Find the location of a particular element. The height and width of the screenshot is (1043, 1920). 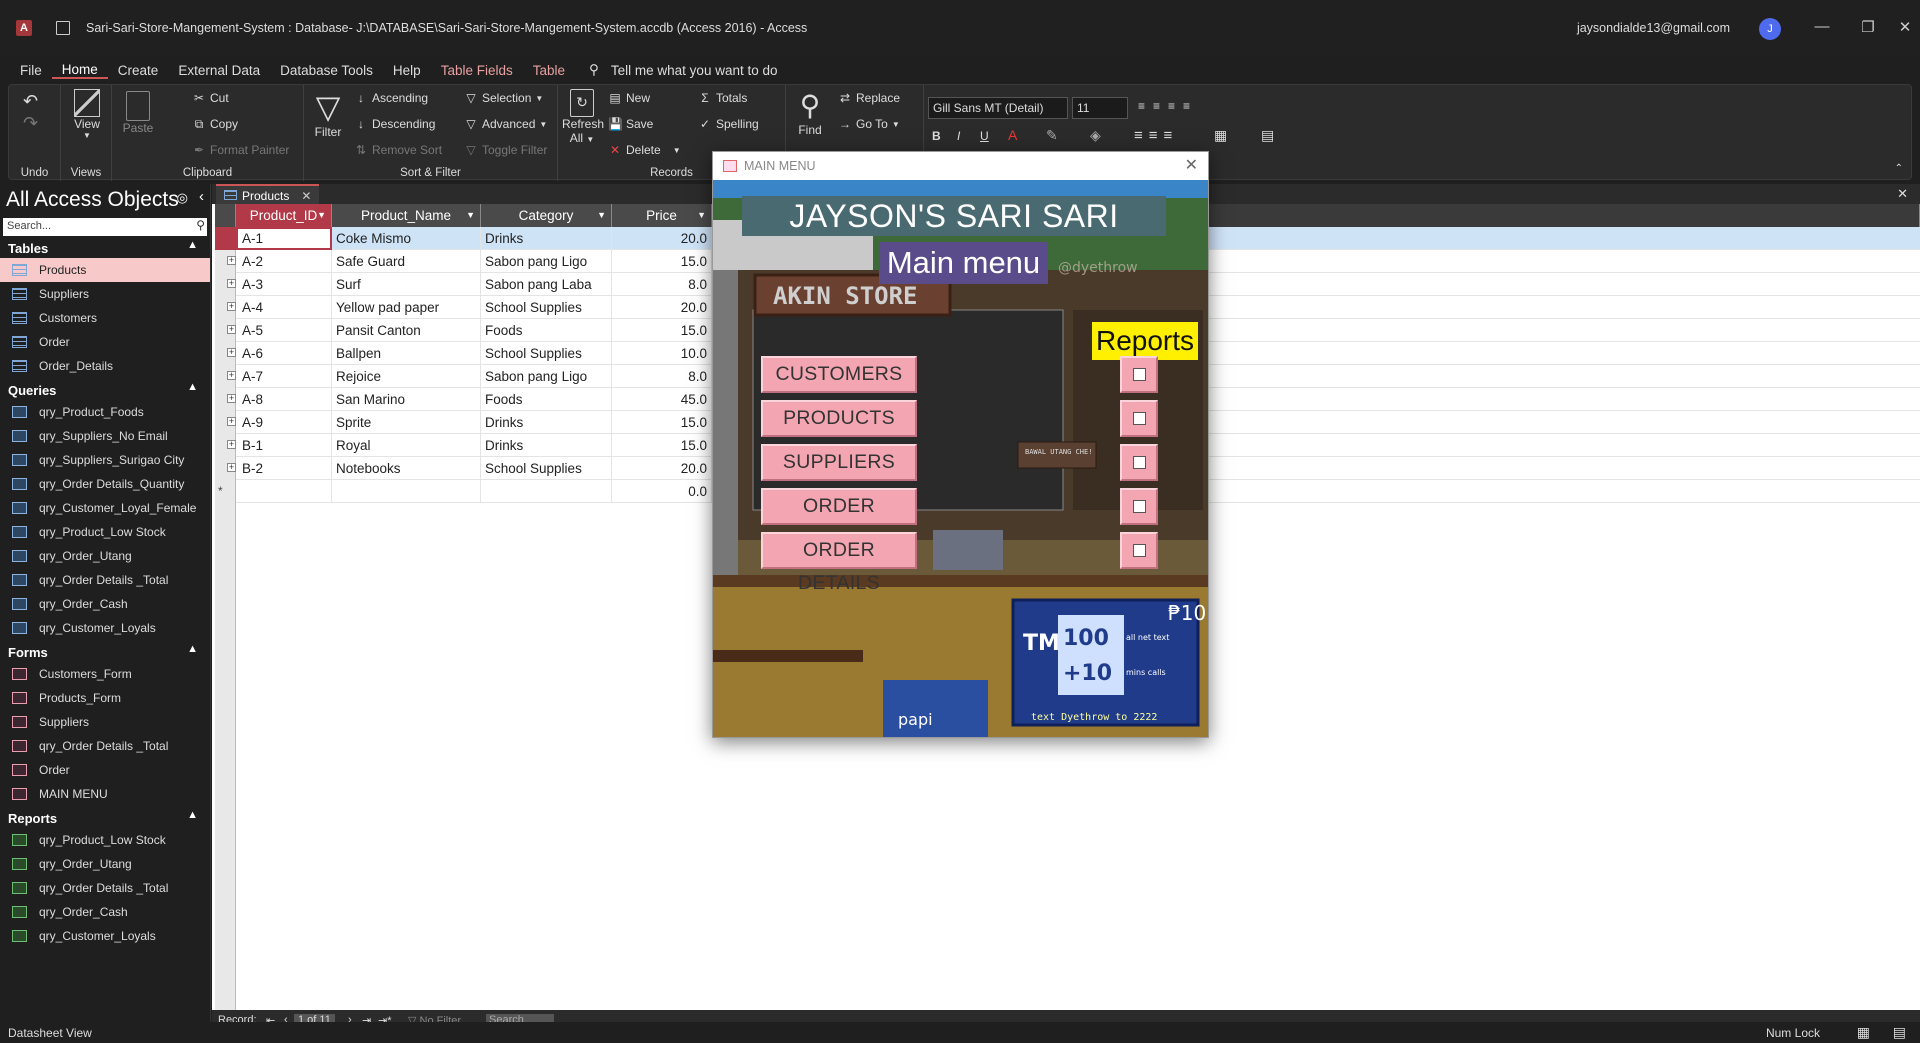

suppliers-button: SUPPLIERS is located at coordinates (839, 462).